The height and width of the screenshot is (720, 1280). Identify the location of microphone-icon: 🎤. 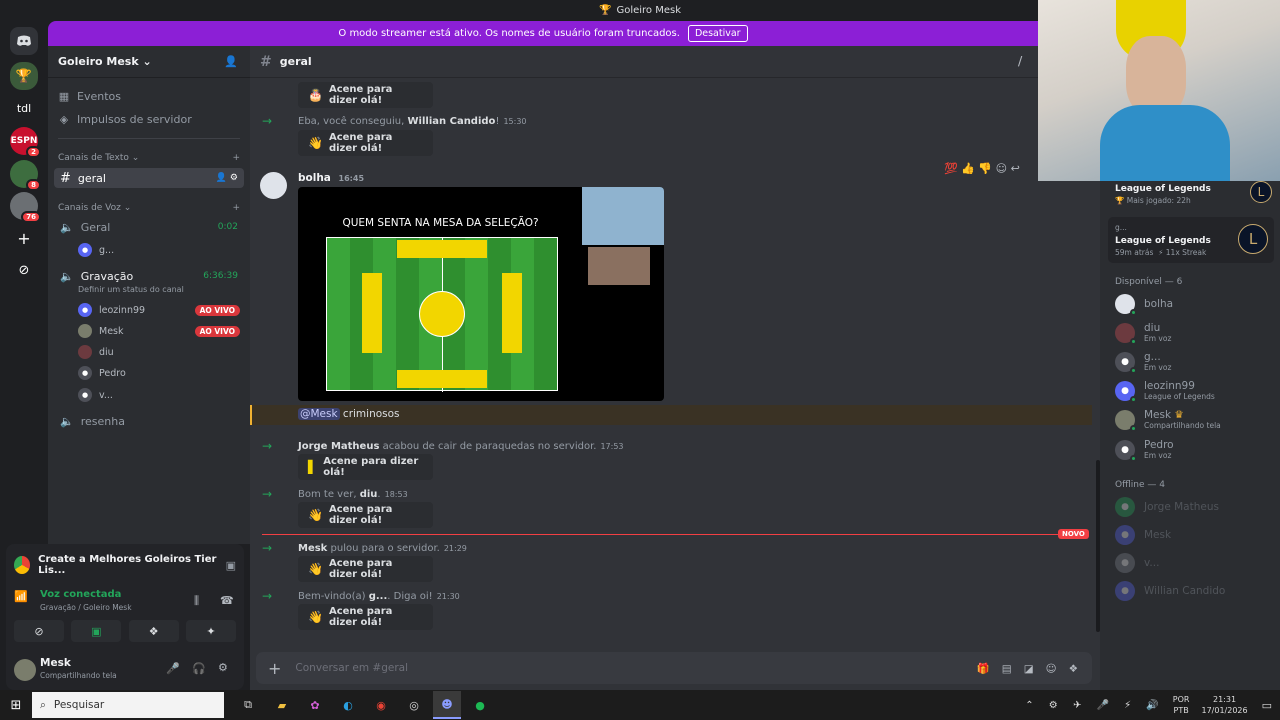
(173, 668).